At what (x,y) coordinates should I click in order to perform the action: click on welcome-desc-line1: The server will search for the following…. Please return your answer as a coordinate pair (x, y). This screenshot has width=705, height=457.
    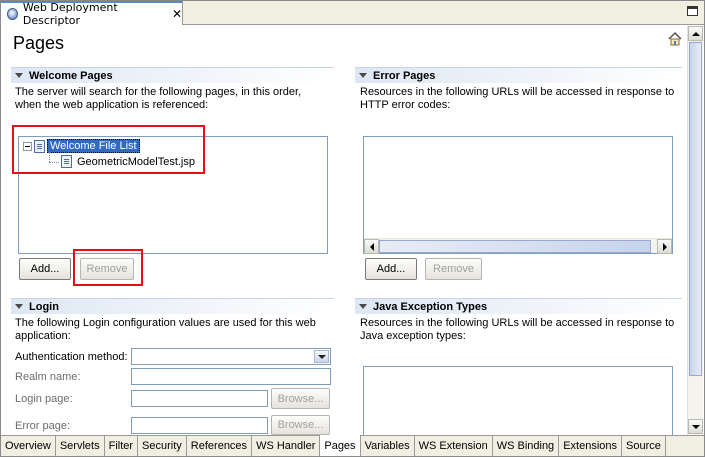
    Looking at the image, I should click on (158, 92).